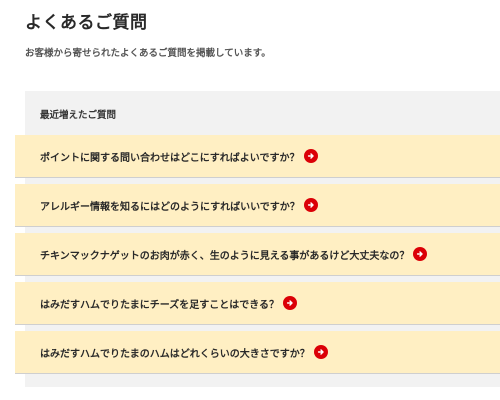  What do you see at coordinates (170, 207) in the screenshot?
I see `faq-item-label: アレルギー情報を知るにはどのようにすればいいですか？` at bounding box center [170, 207].